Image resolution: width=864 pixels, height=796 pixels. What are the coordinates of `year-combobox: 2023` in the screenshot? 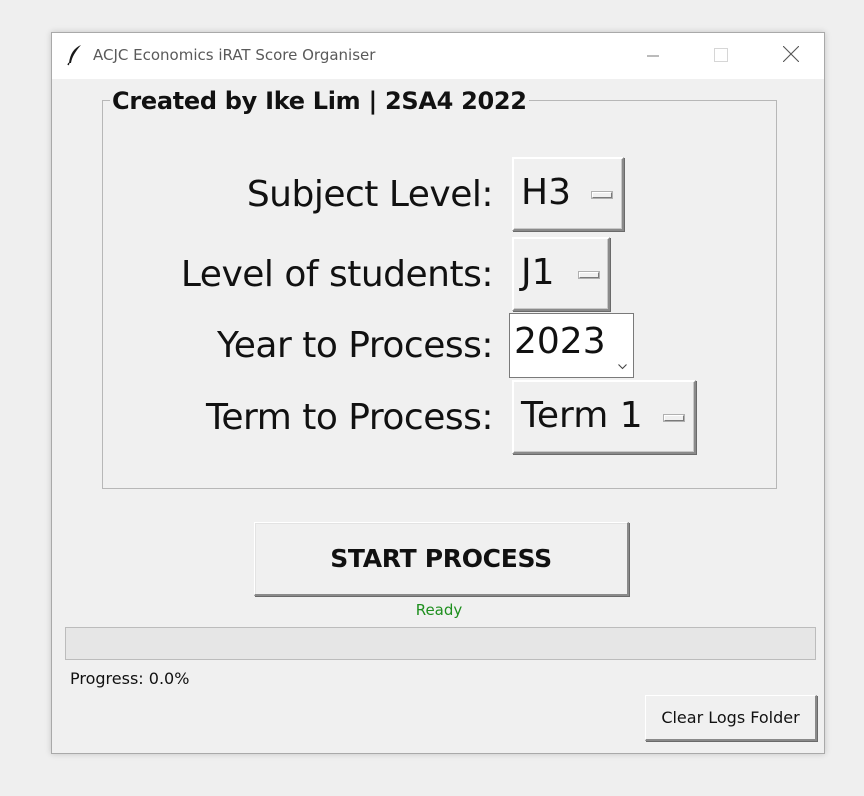 It's located at (571, 345).